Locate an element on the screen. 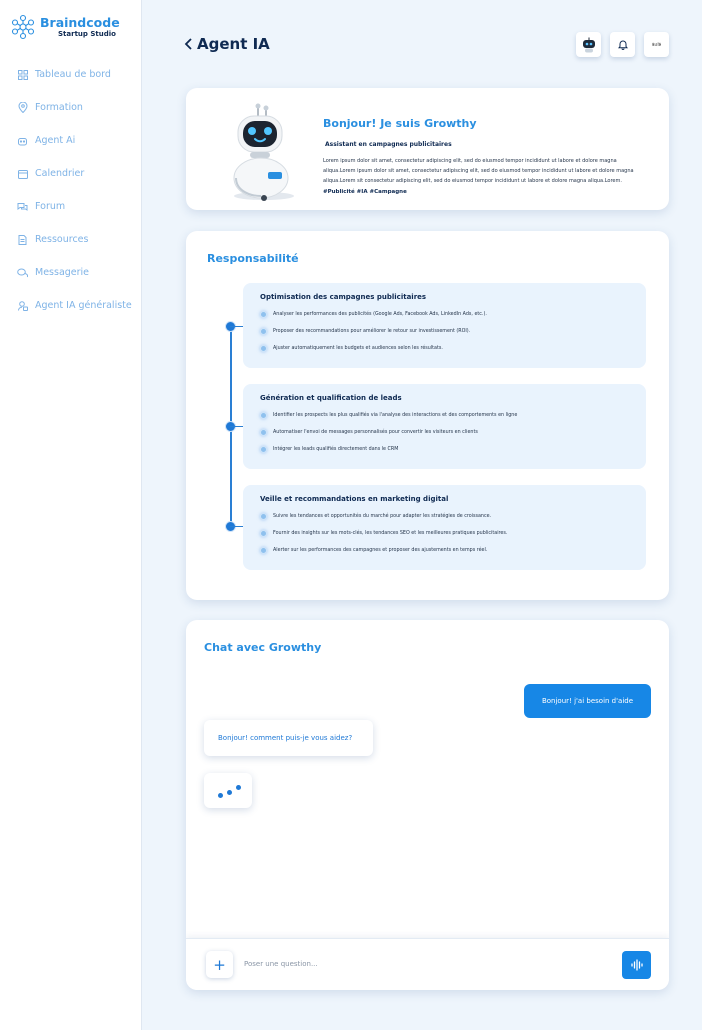  sidebar-item-label: Ressources is located at coordinates (62, 239).